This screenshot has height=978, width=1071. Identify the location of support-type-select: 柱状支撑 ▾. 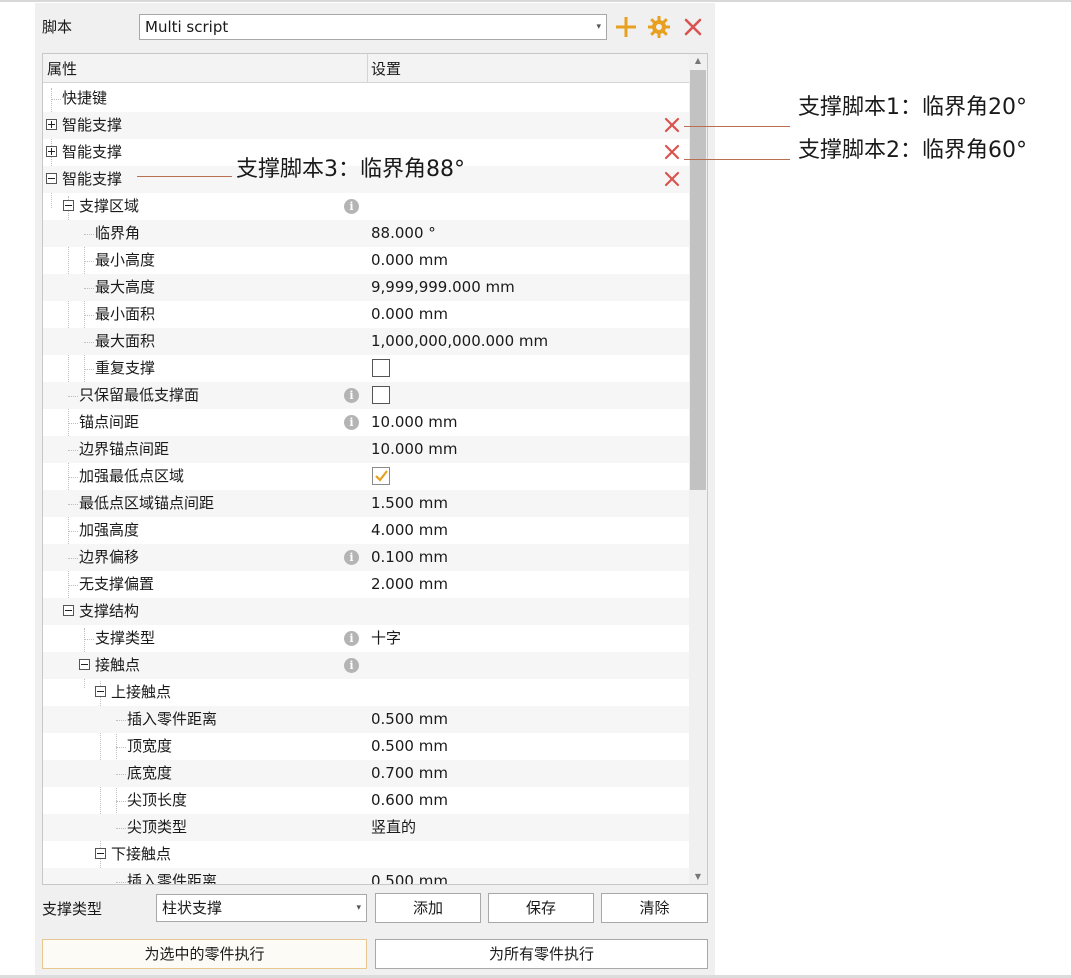
(261, 908).